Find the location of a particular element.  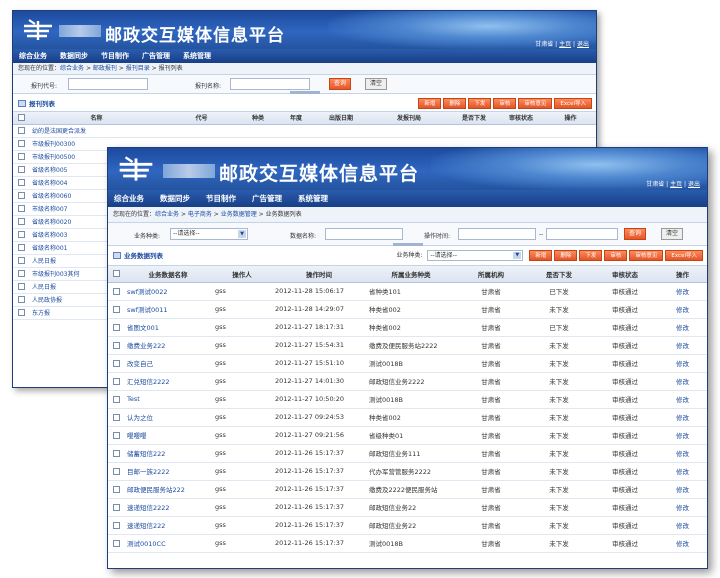

table-row: 幼的是法国更合派发 is located at coordinates (304, 131).